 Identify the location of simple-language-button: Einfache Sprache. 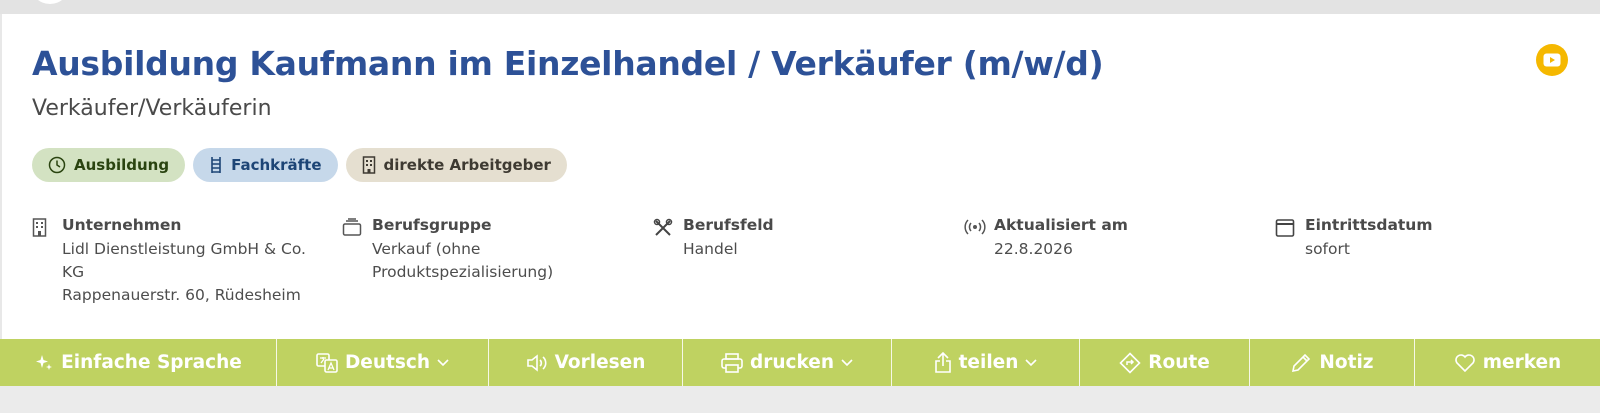
(138, 362).